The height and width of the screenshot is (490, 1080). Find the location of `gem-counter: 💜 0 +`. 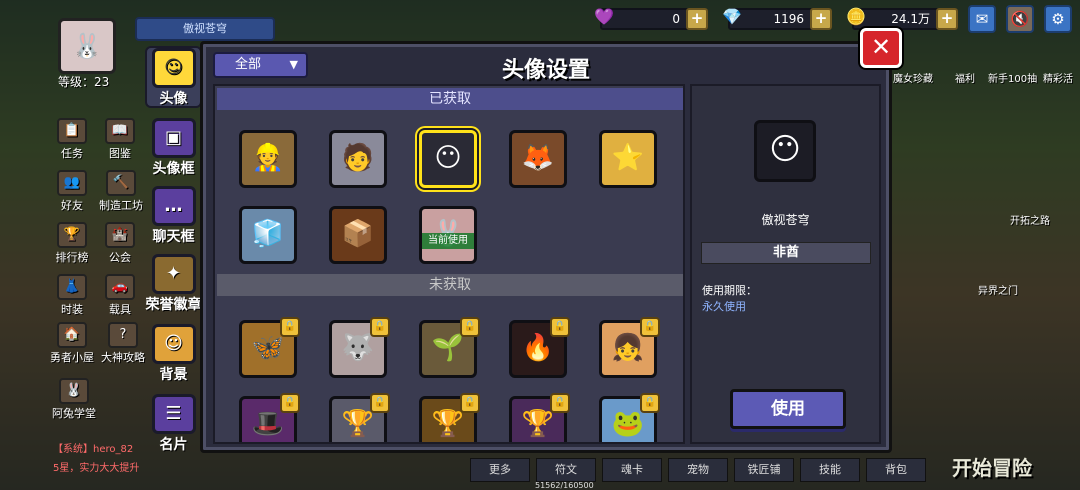

gem-counter: 💜 0 + is located at coordinates (651, 19).